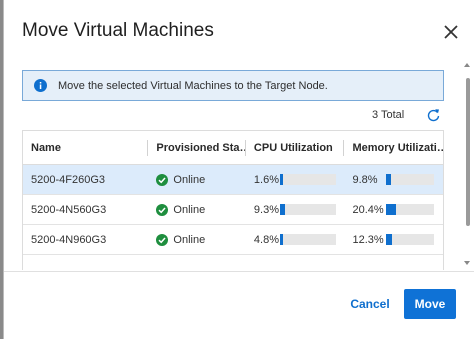 This screenshot has width=474, height=339. What do you see at coordinates (86, 147) in the screenshot?
I see `column-header-name: Name` at bounding box center [86, 147].